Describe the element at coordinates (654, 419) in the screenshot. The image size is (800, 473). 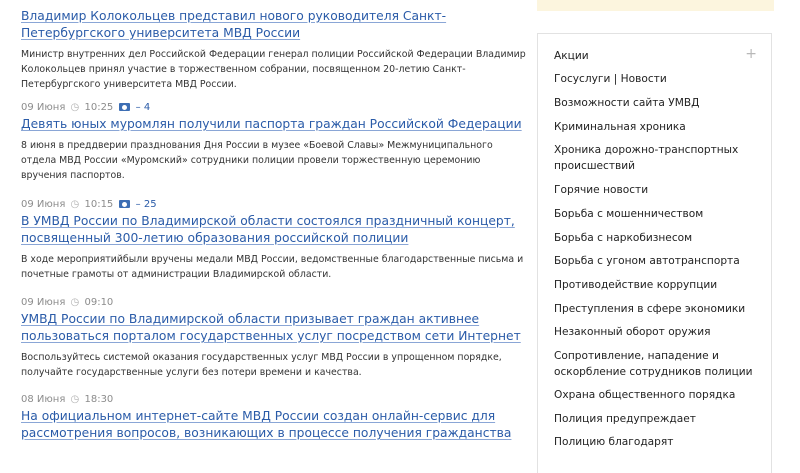
I see `rubric-link: Полиция предупреждает` at that location.